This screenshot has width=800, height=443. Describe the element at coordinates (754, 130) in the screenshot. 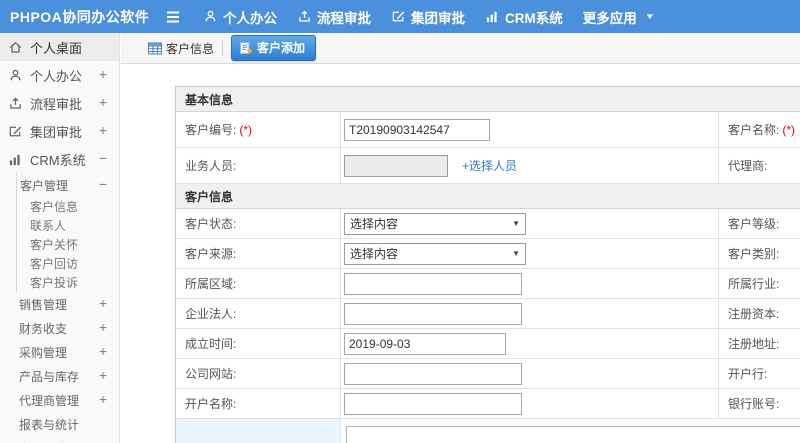

I see `field-label-right-text: 客户名称:` at that location.